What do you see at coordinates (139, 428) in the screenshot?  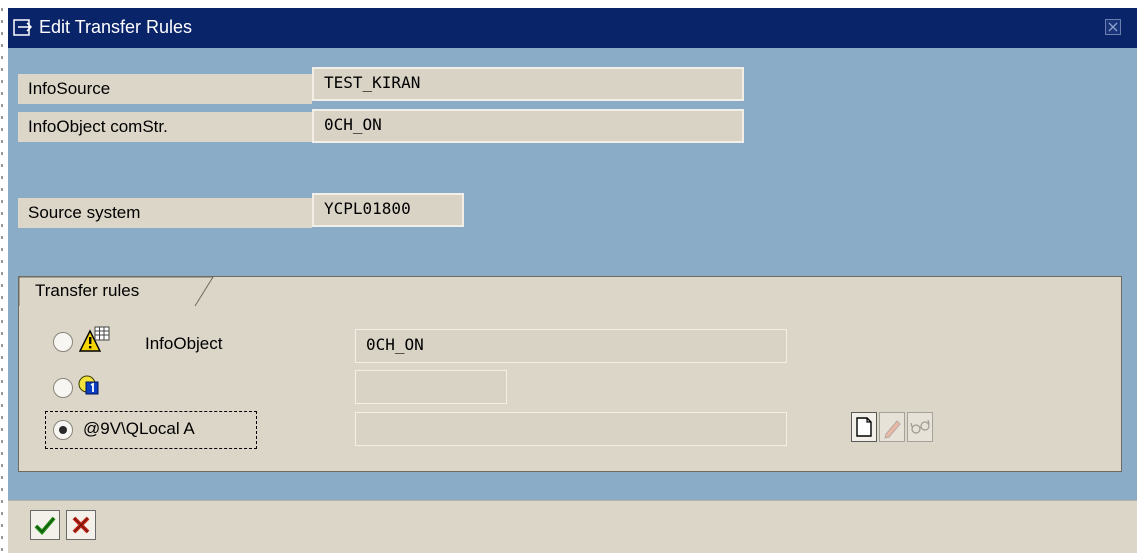 I see `rule-routine-label: @9V\QLocal A` at bounding box center [139, 428].